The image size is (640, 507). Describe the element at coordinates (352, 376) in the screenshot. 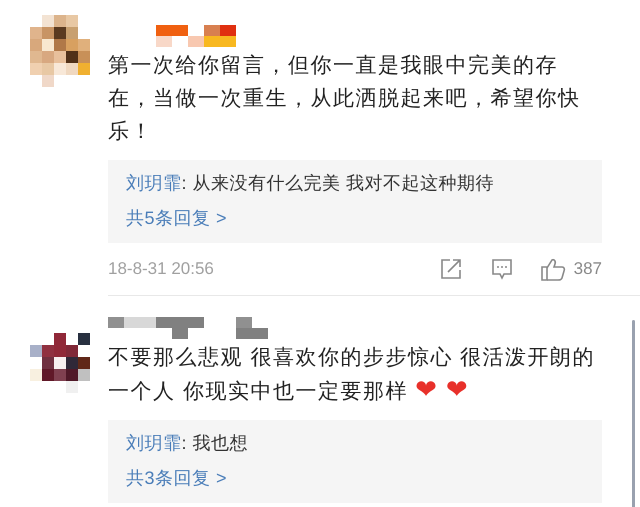

I see `comment-text: 不要那么悲观 很喜欢你的步步惊心 很活泼开朗的 一个人 你现实中也一定要那样 ❤ ❤` at that location.